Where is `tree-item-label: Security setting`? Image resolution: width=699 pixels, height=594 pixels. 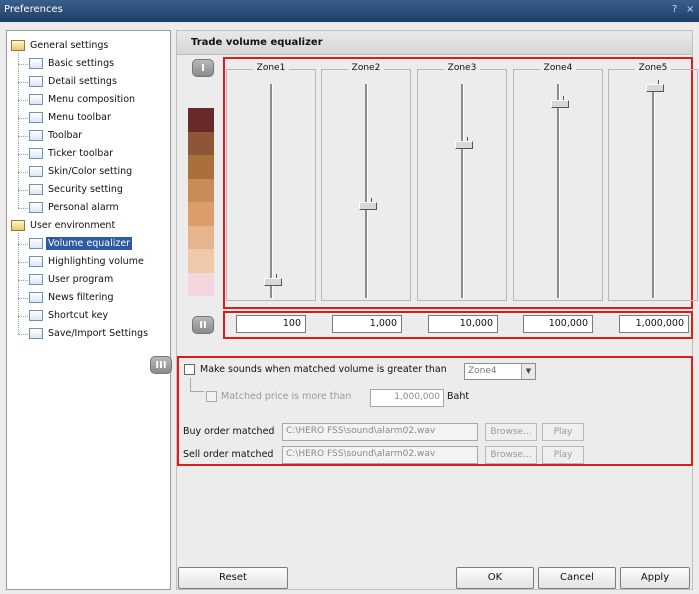
tree-item-label: Security setting is located at coordinates (85, 189).